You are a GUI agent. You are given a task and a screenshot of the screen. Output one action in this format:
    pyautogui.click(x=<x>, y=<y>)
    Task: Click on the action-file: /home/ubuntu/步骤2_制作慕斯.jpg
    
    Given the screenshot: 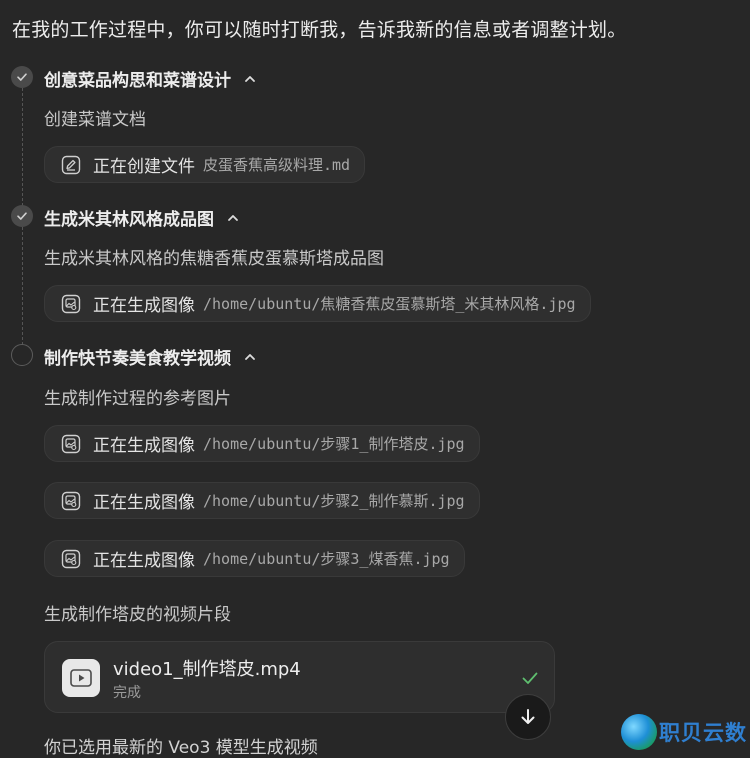 What is the action you would take?
    pyautogui.click(x=334, y=501)
    